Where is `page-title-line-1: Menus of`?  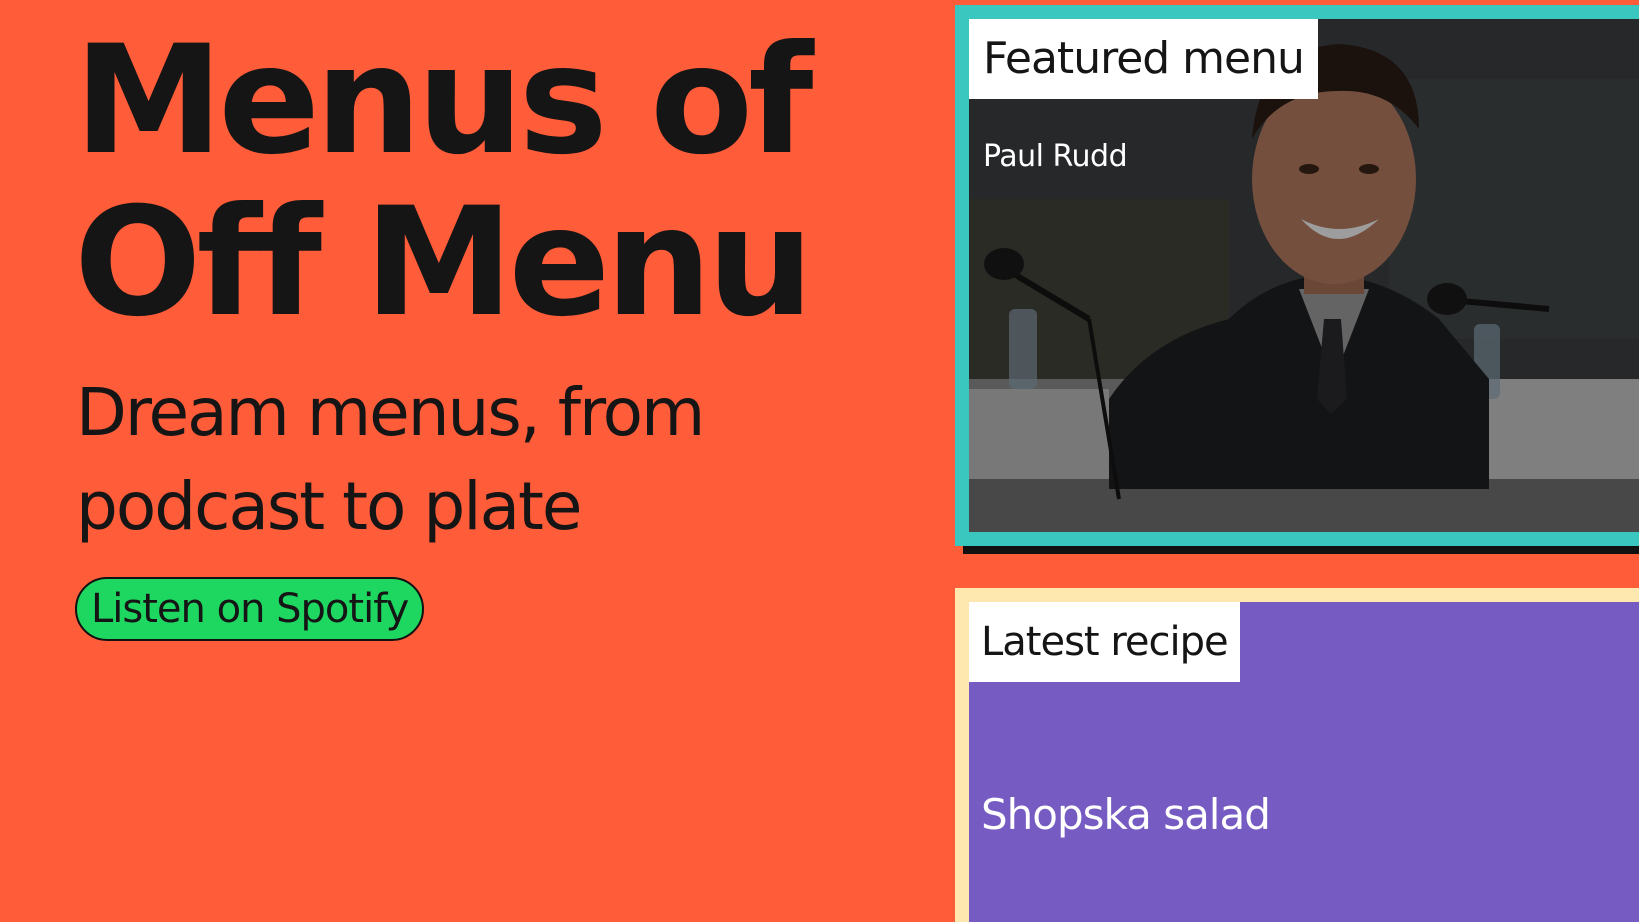
page-title-line-1: Menus of is located at coordinates (443, 101).